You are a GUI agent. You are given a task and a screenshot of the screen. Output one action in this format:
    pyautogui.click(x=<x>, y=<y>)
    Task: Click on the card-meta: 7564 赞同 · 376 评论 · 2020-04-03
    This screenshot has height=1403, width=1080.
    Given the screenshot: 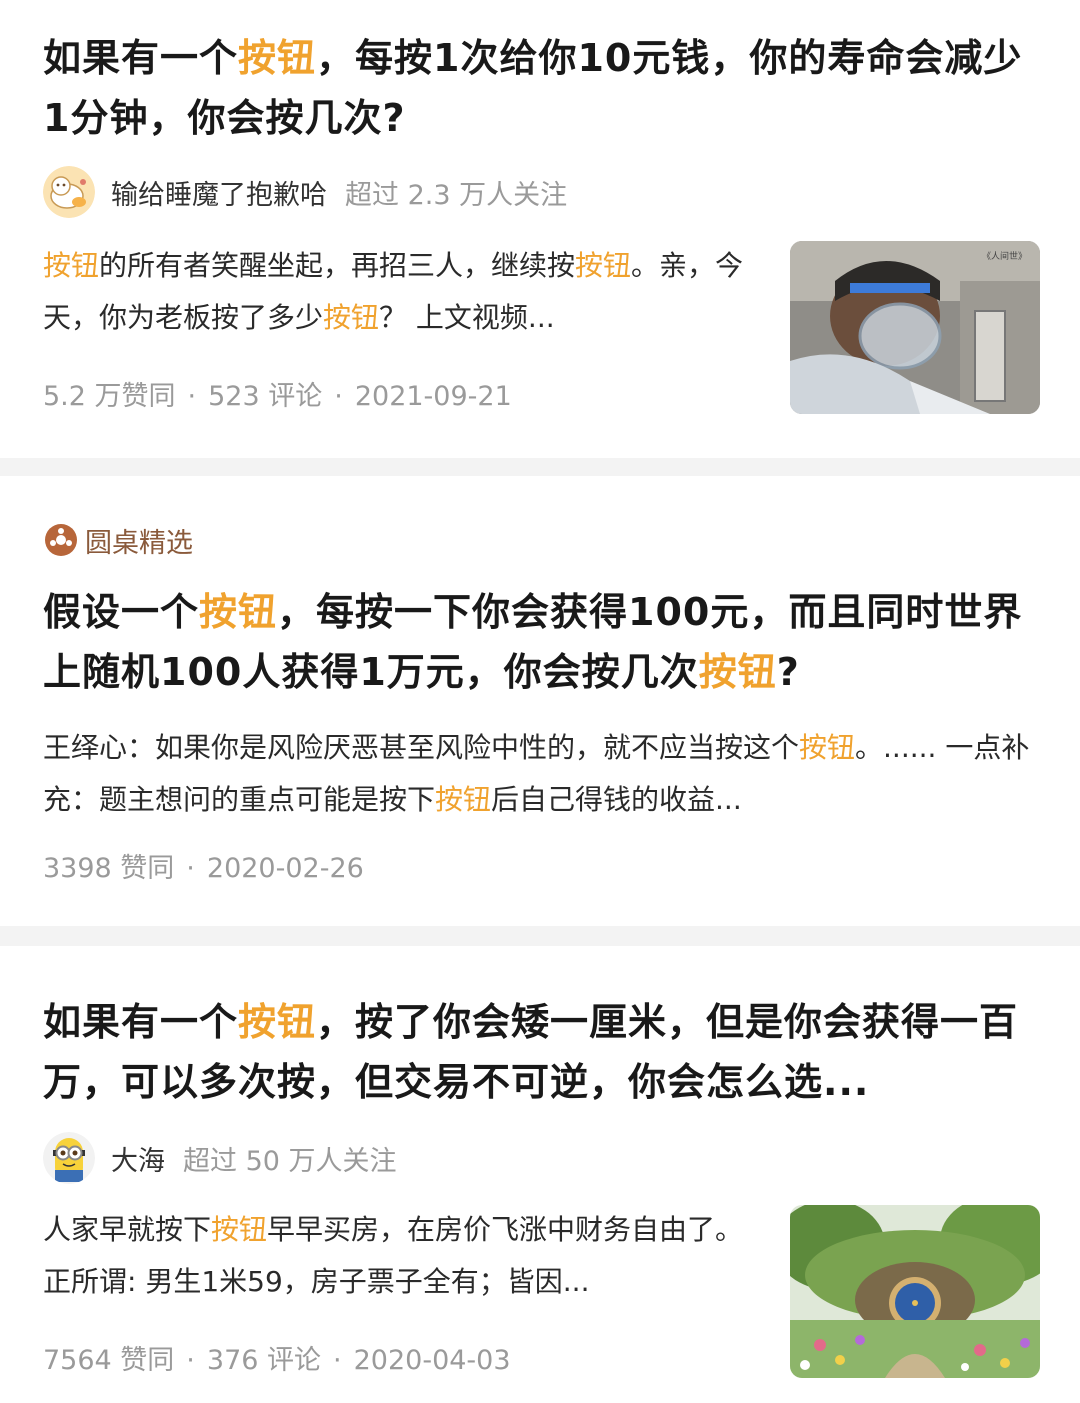 What is the action you would take?
    pyautogui.click(x=277, y=1360)
    